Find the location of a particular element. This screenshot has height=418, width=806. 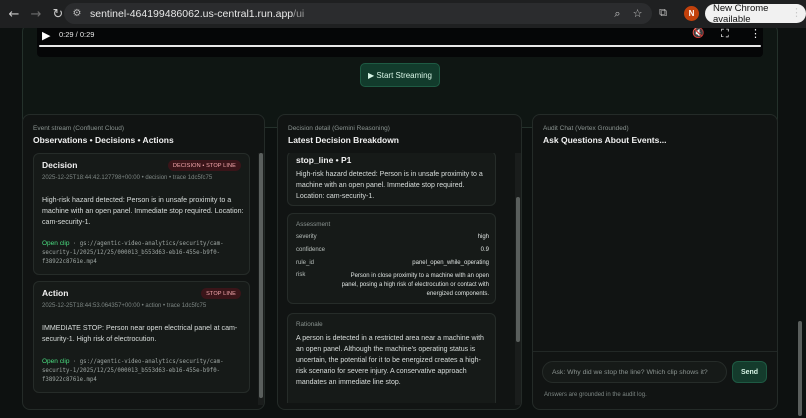

panel-title: Latest Decision Breakdown is located at coordinates (344, 140).